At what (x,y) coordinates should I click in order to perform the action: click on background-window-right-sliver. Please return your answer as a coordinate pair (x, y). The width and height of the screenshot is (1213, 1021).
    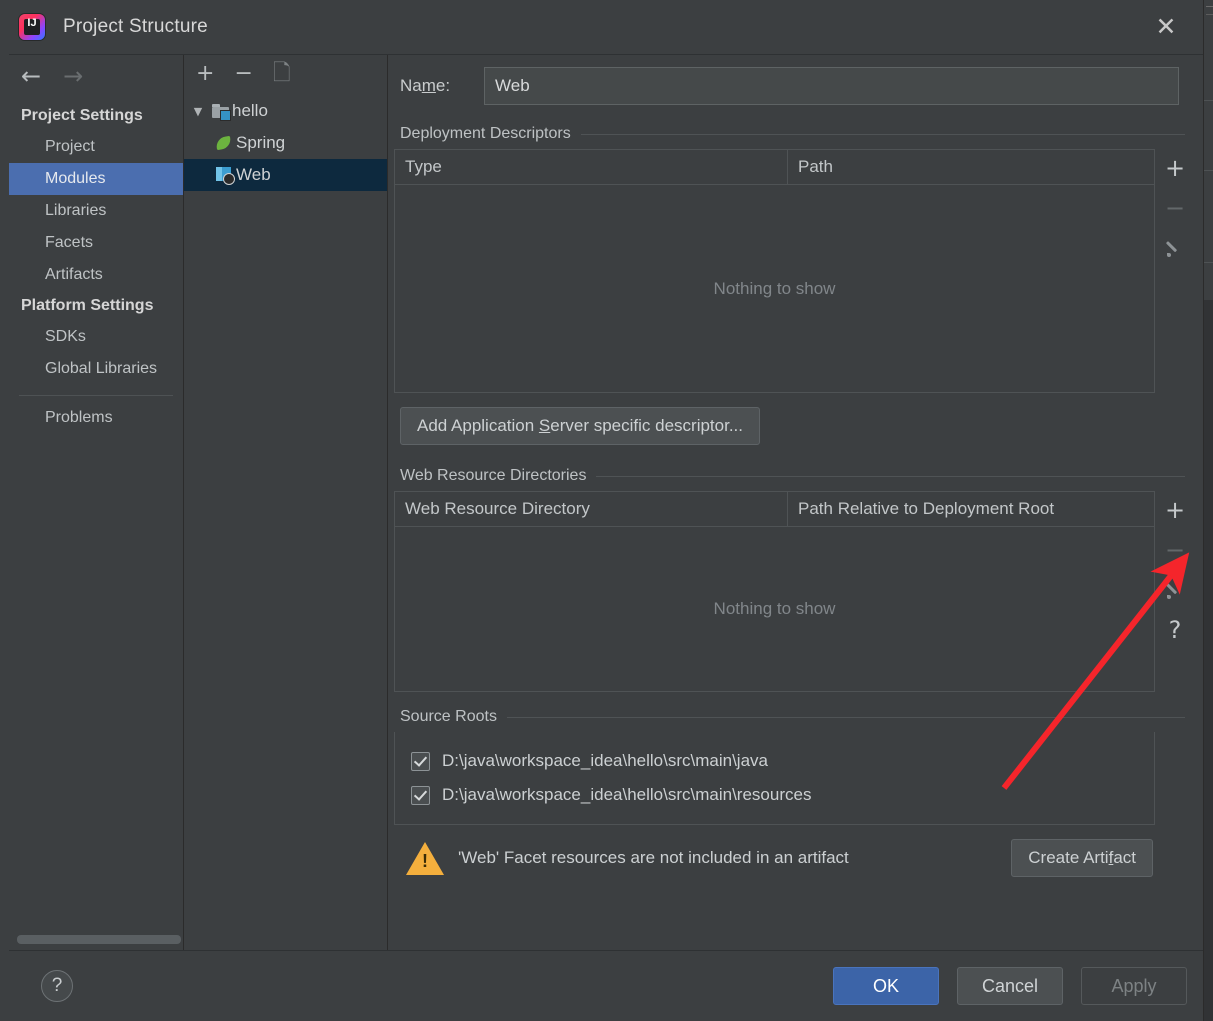
    Looking at the image, I should click on (1208, 510).